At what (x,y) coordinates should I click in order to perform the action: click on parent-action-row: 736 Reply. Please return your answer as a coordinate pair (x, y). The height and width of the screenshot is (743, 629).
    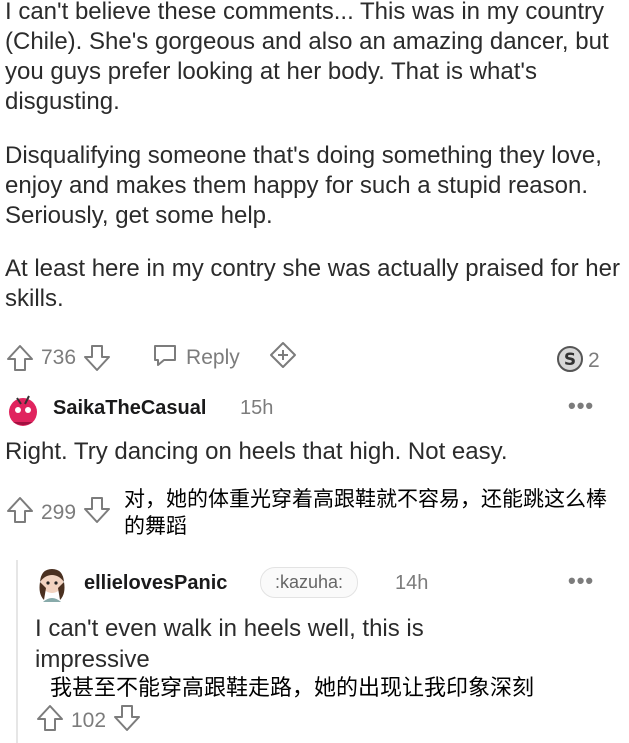
    Looking at the image, I should click on (151, 358).